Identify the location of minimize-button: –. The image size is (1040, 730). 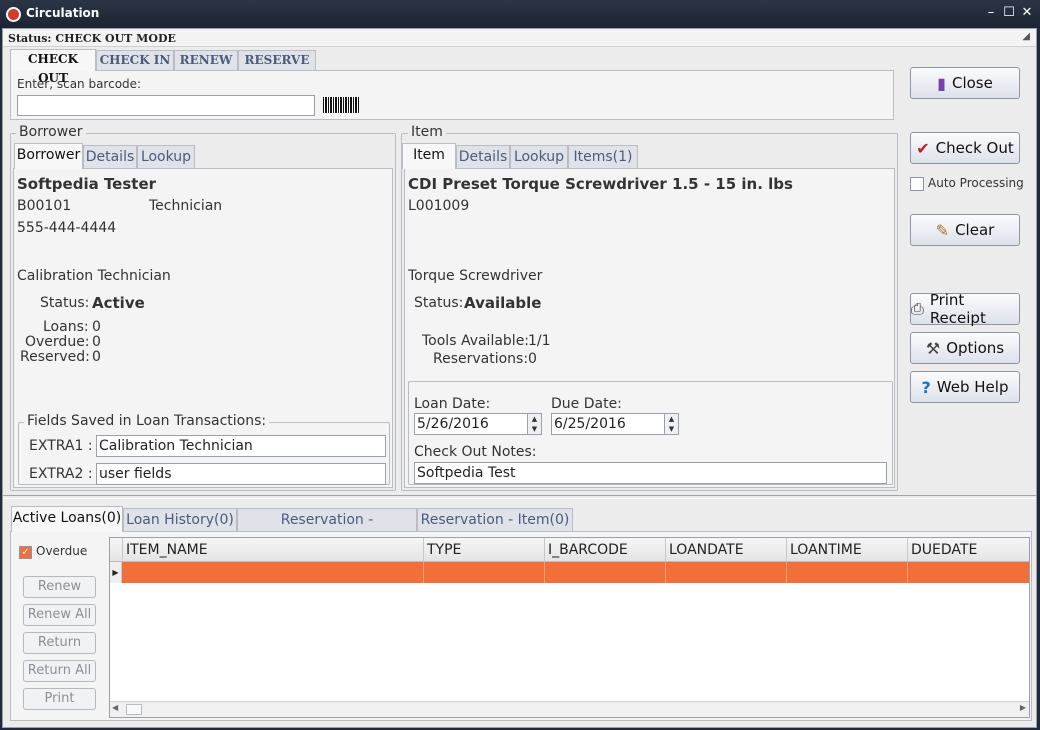
(991, 13).